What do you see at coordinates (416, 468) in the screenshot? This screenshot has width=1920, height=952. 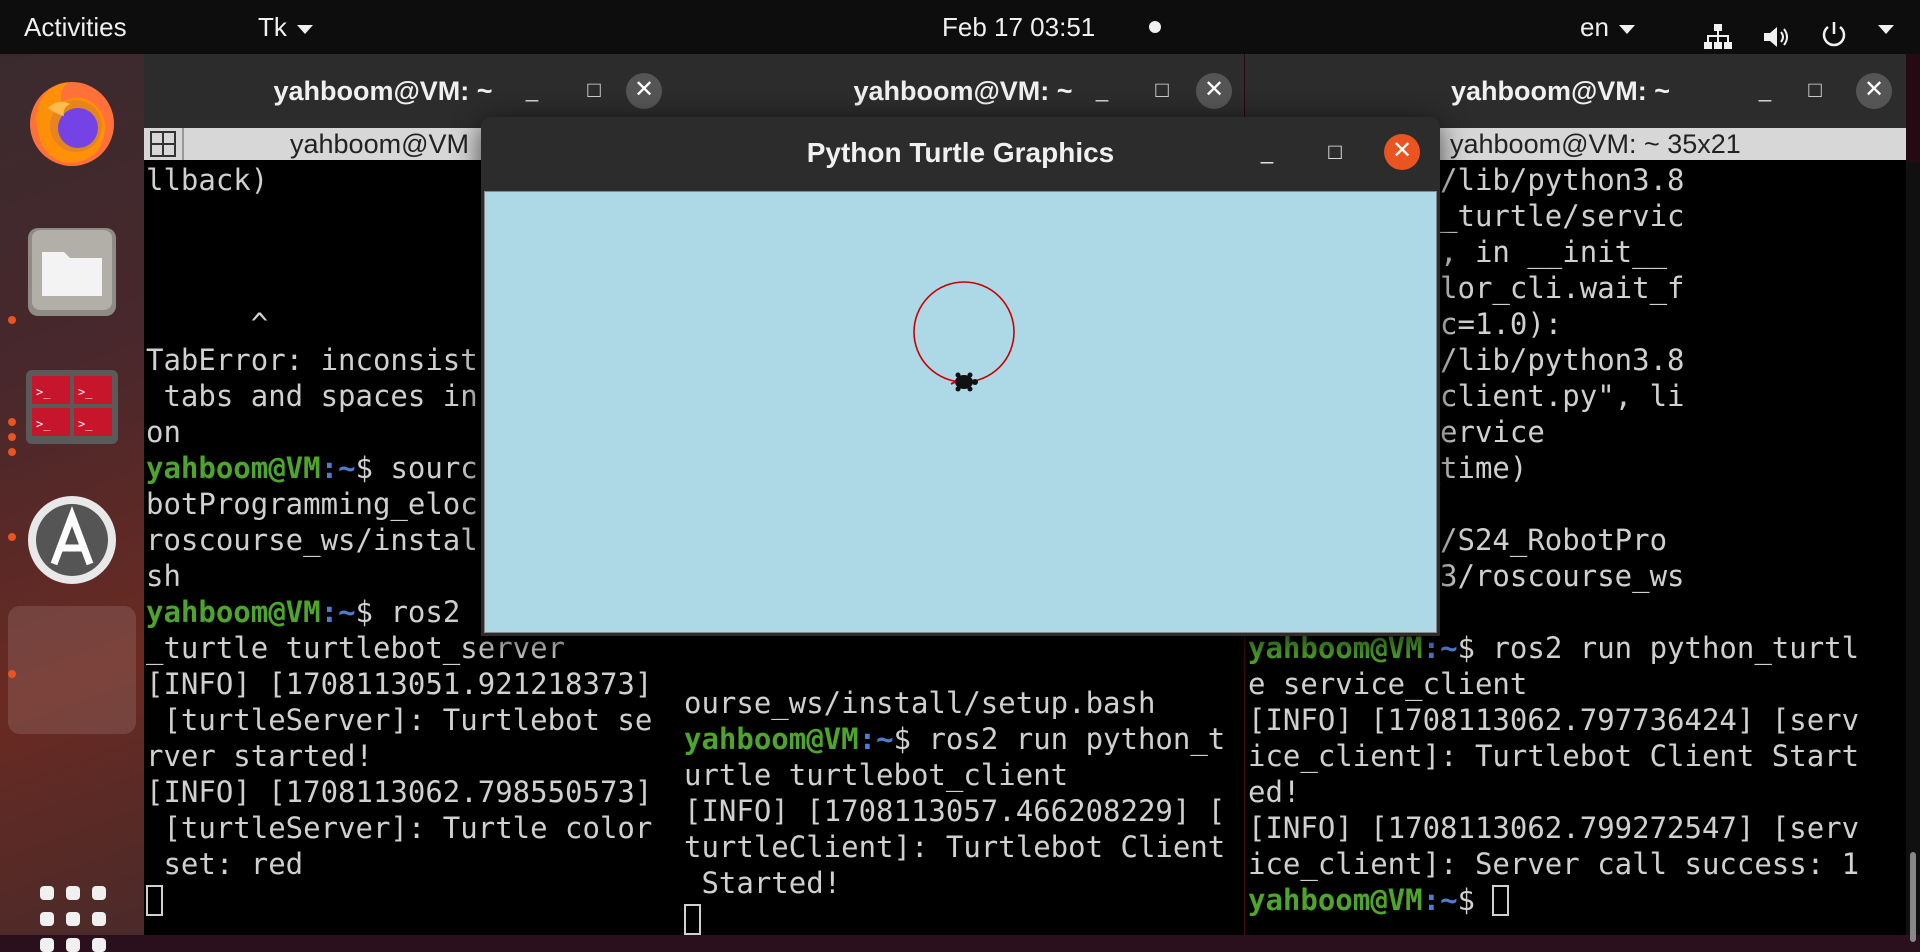 I see `line-text: $ sourc` at bounding box center [416, 468].